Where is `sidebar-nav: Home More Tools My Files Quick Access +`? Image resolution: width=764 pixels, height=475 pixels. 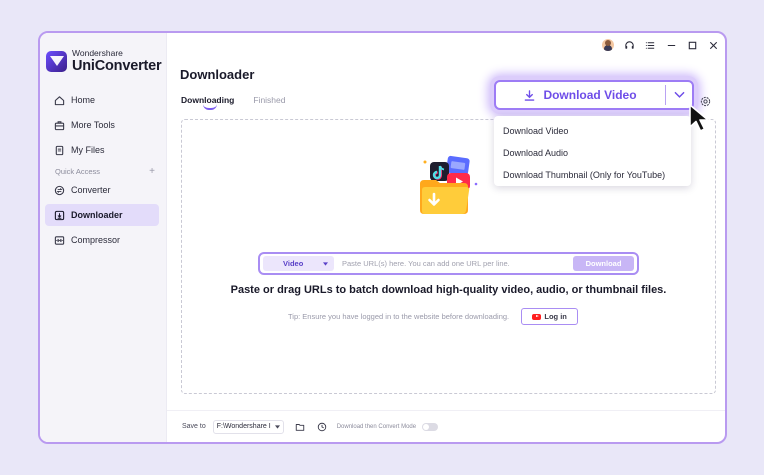
sidebar-nav: Home More Tools My Files Quick Access + is located at coordinates (102, 171).